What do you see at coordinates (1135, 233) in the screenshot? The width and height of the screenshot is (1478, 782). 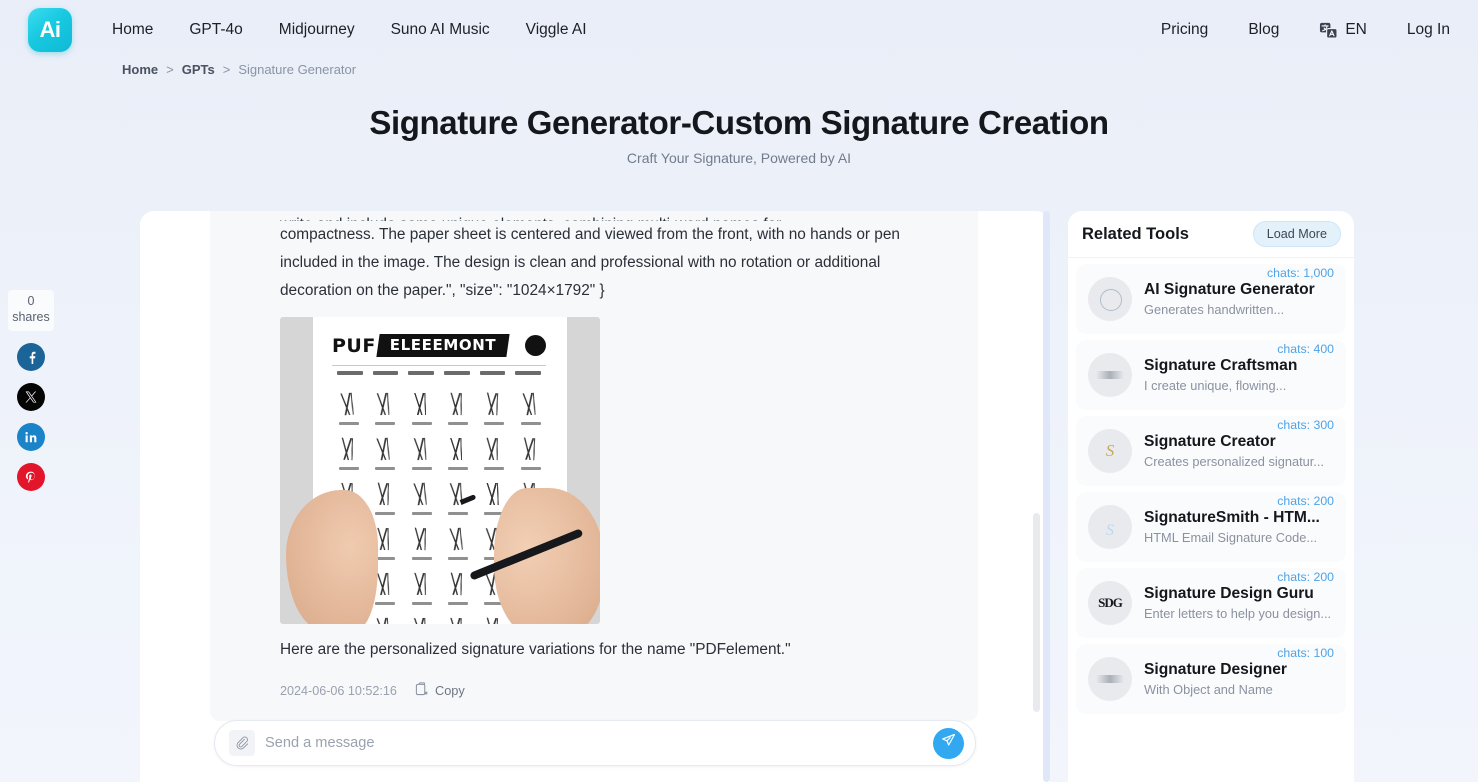 I see `related-tools-title: Related Tools` at bounding box center [1135, 233].